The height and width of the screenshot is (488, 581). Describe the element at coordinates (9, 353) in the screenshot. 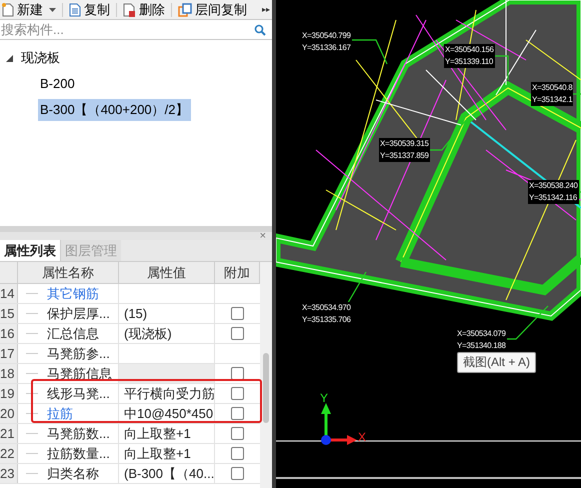

I see `row-number: 17` at that location.